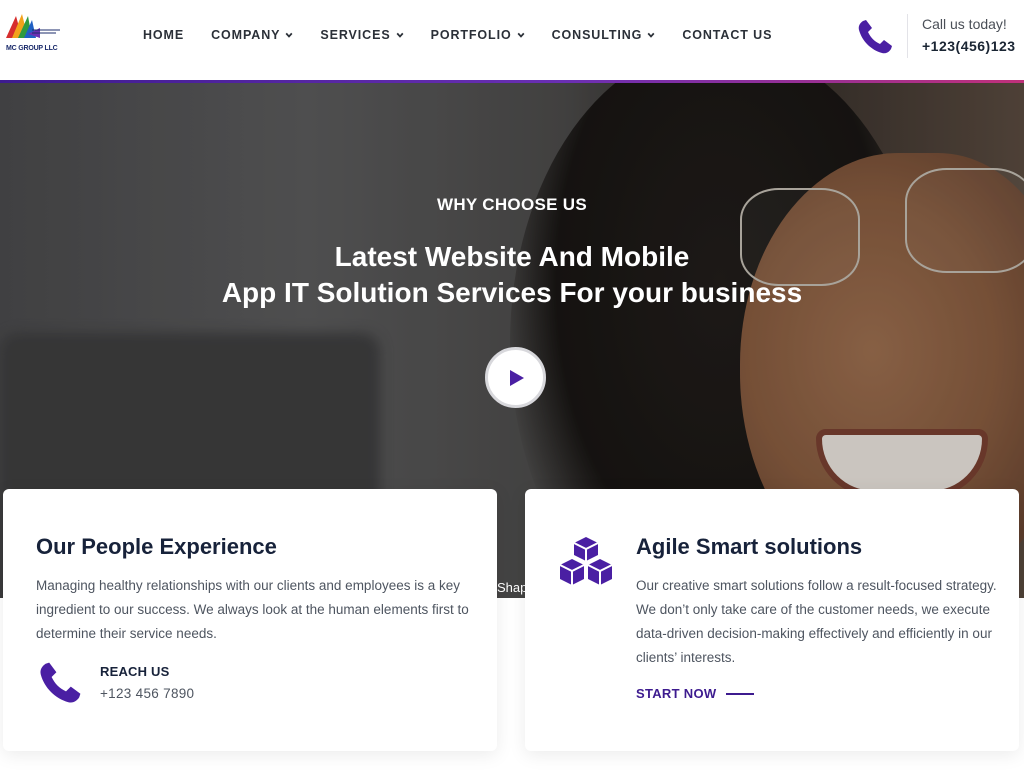  I want to click on nav-item-label: COMPANY, so click(246, 35).